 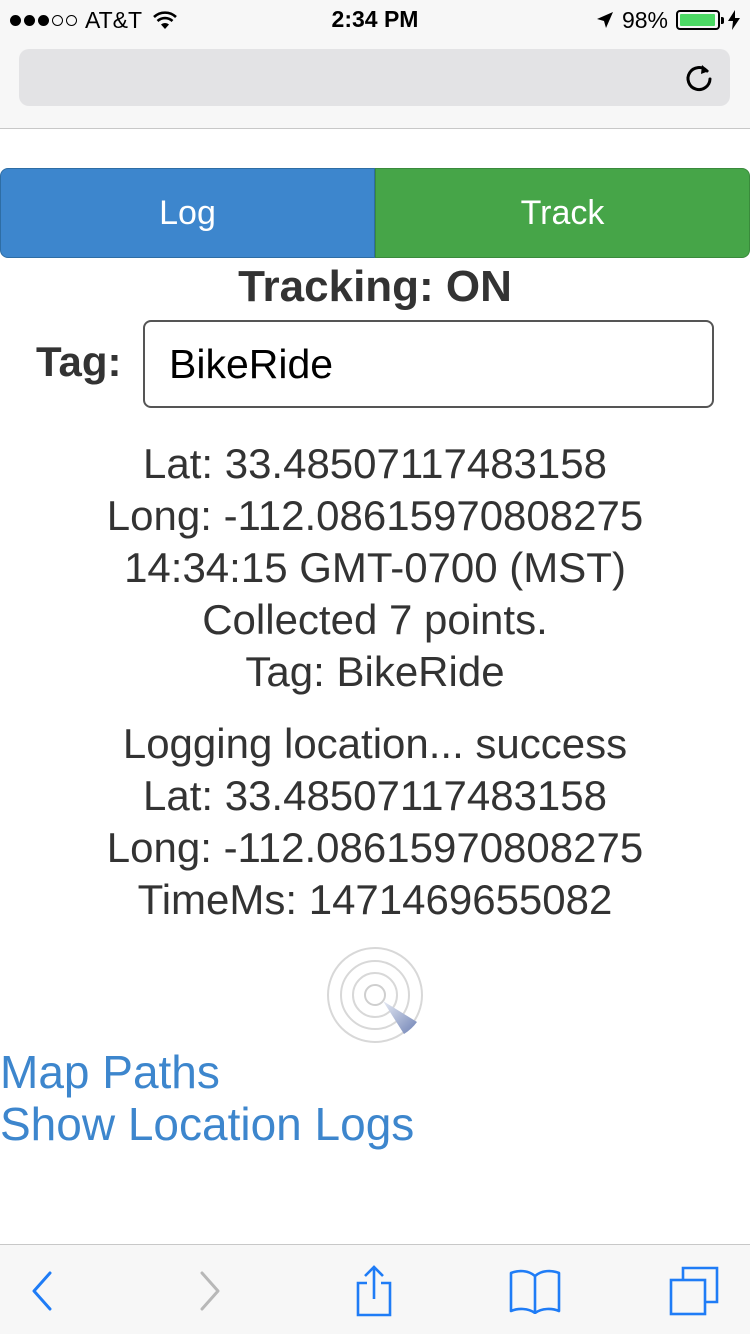 I want to click on tabs-button, so click(x=694, y=1291).